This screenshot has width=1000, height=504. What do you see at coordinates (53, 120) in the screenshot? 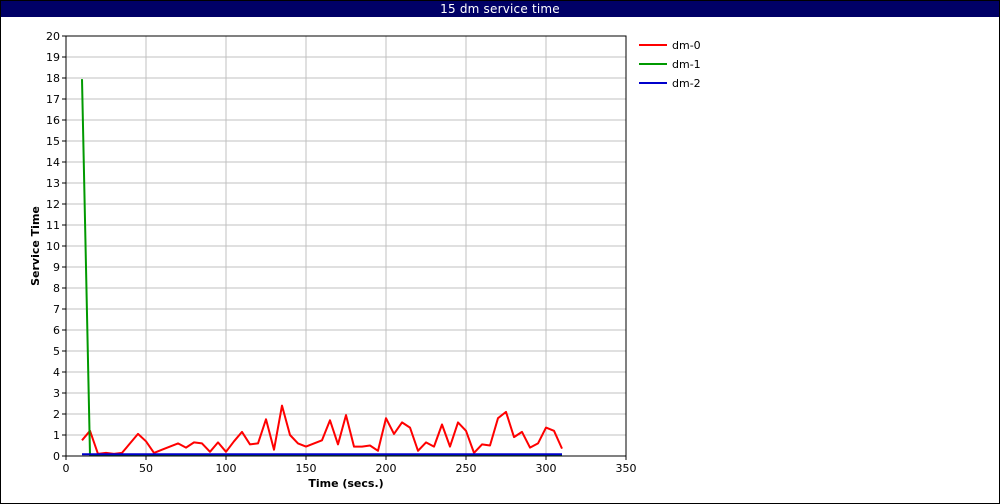
I see `y-tick-label: 16` at bounding box center [53, 120].